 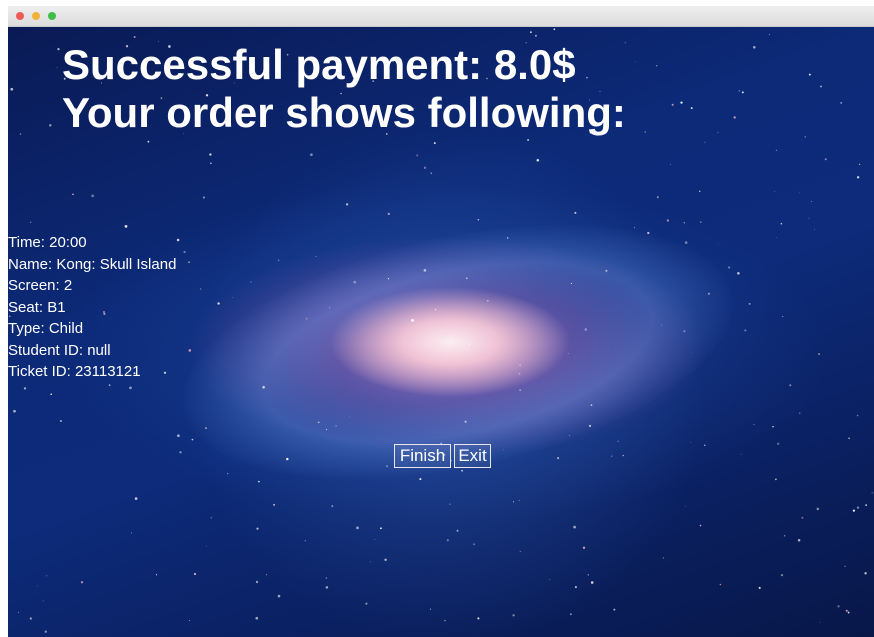 I want to click on order-movie-name: Name: Kong: Skull Island, so click(x=92, y=264).